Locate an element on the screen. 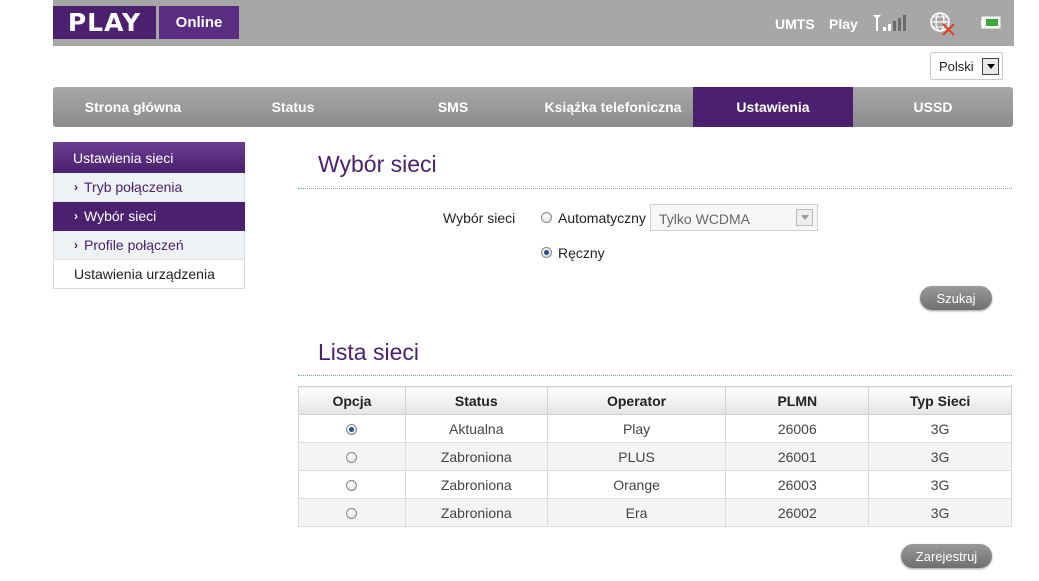  network-selection-label: Wybór sieci is located at coordinates (479, 218).